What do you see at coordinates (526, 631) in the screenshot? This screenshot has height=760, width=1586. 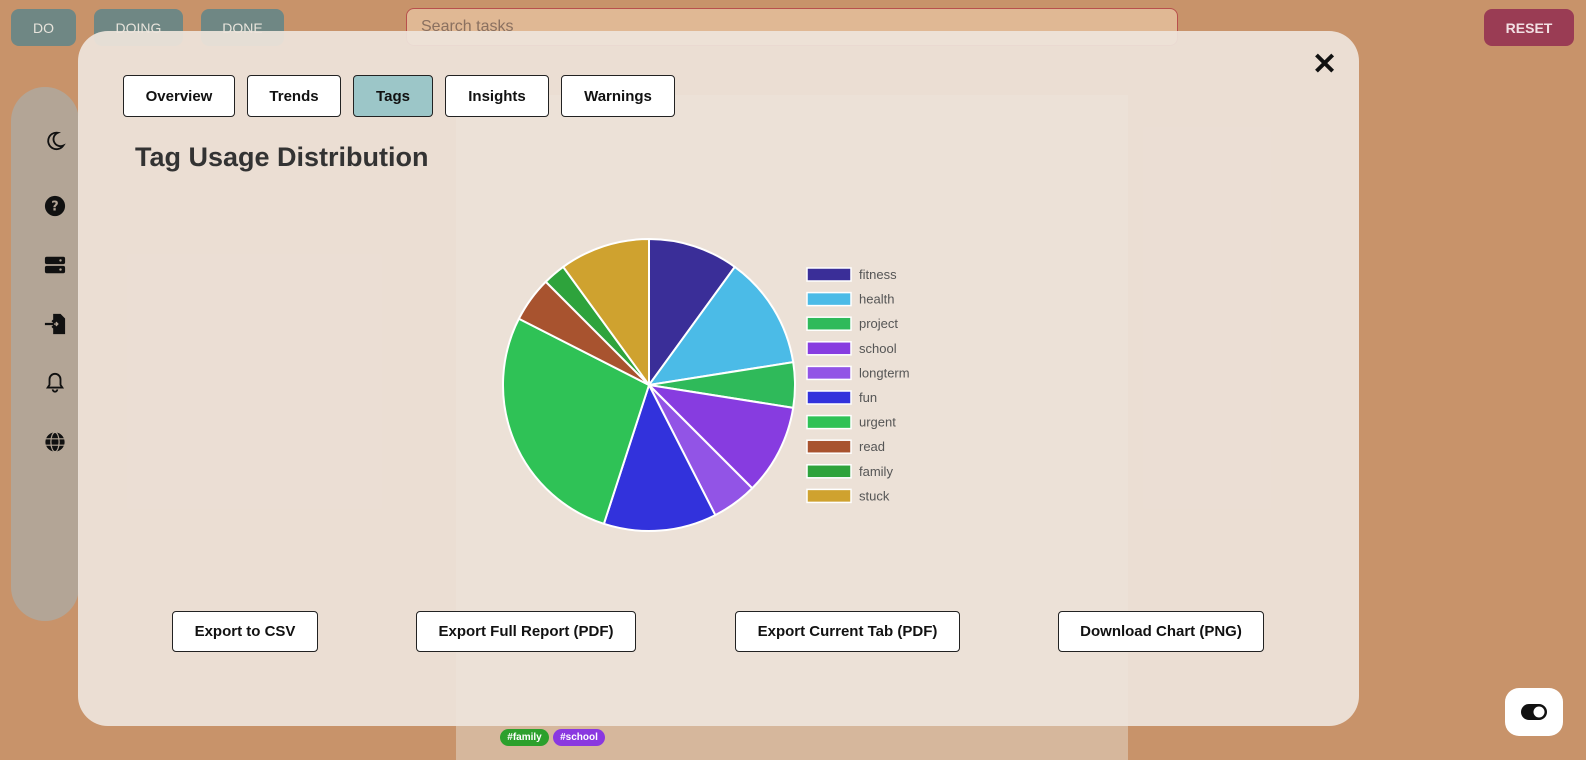 I see `export-full-pdf-button: Export Full Report (PDF)` at bounding box center [526, 631].